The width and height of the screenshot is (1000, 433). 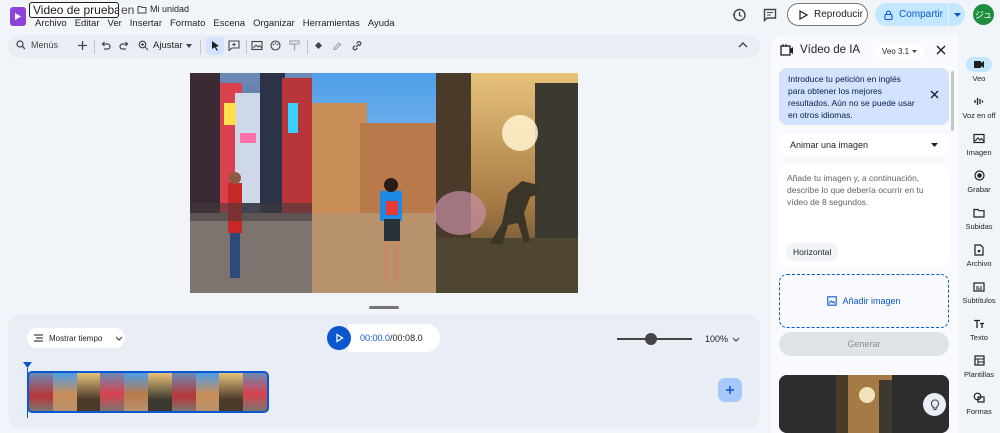 I want to click on rail-item-text: Texto, so click(x=979, y=329).